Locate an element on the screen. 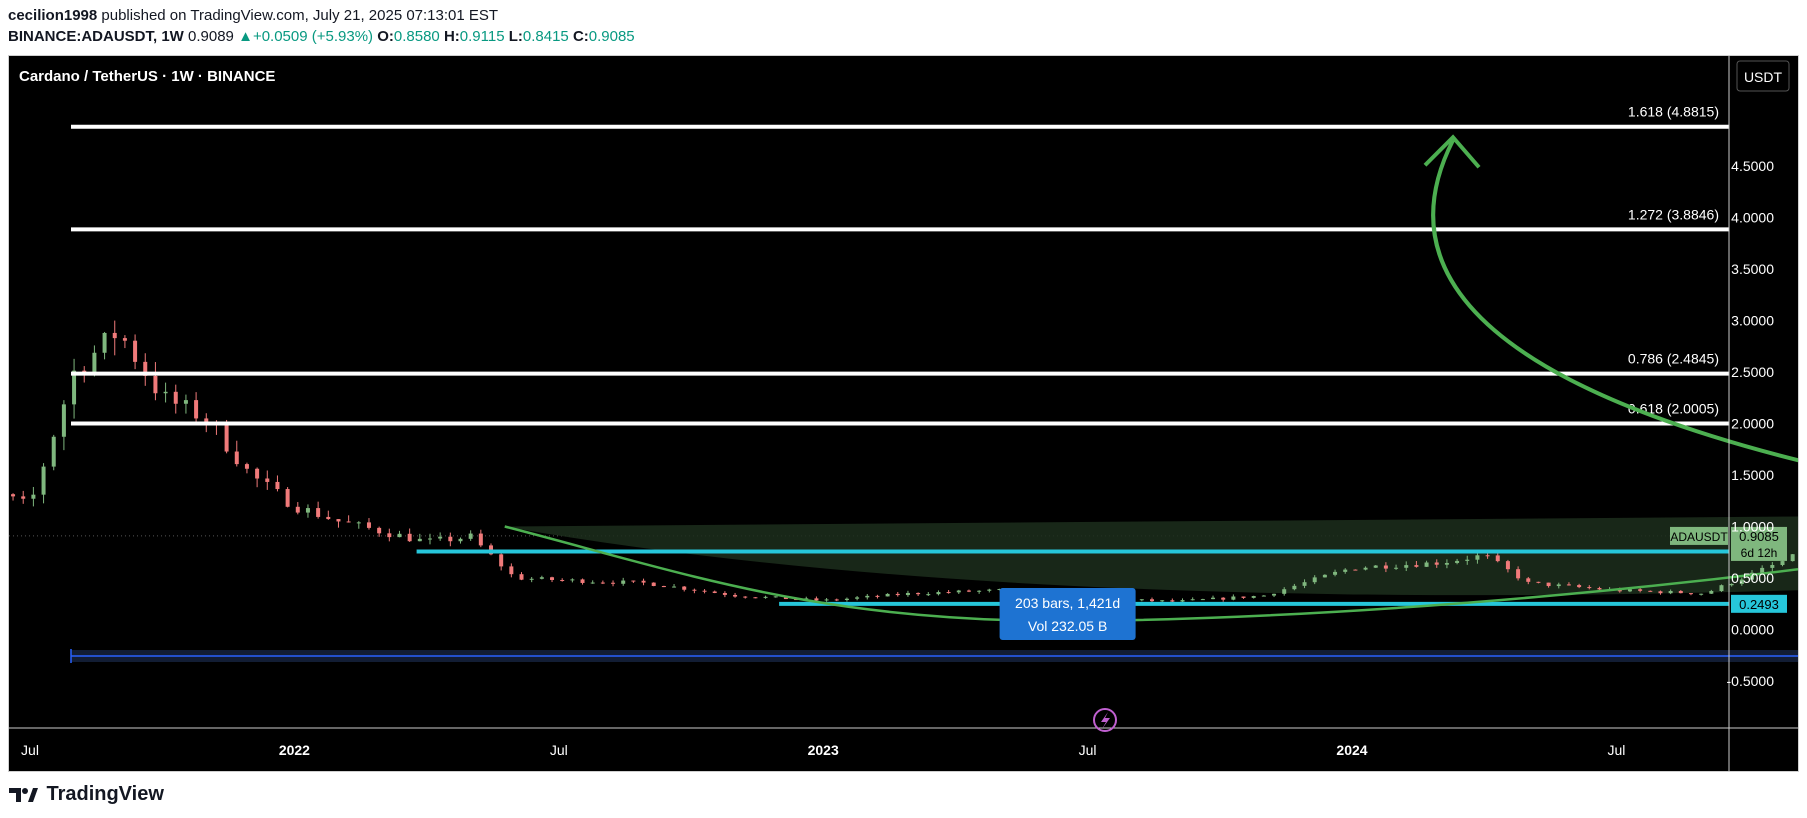  fib-level-label: 0.618 (2.0005) is located at coordinates (1673, 408).